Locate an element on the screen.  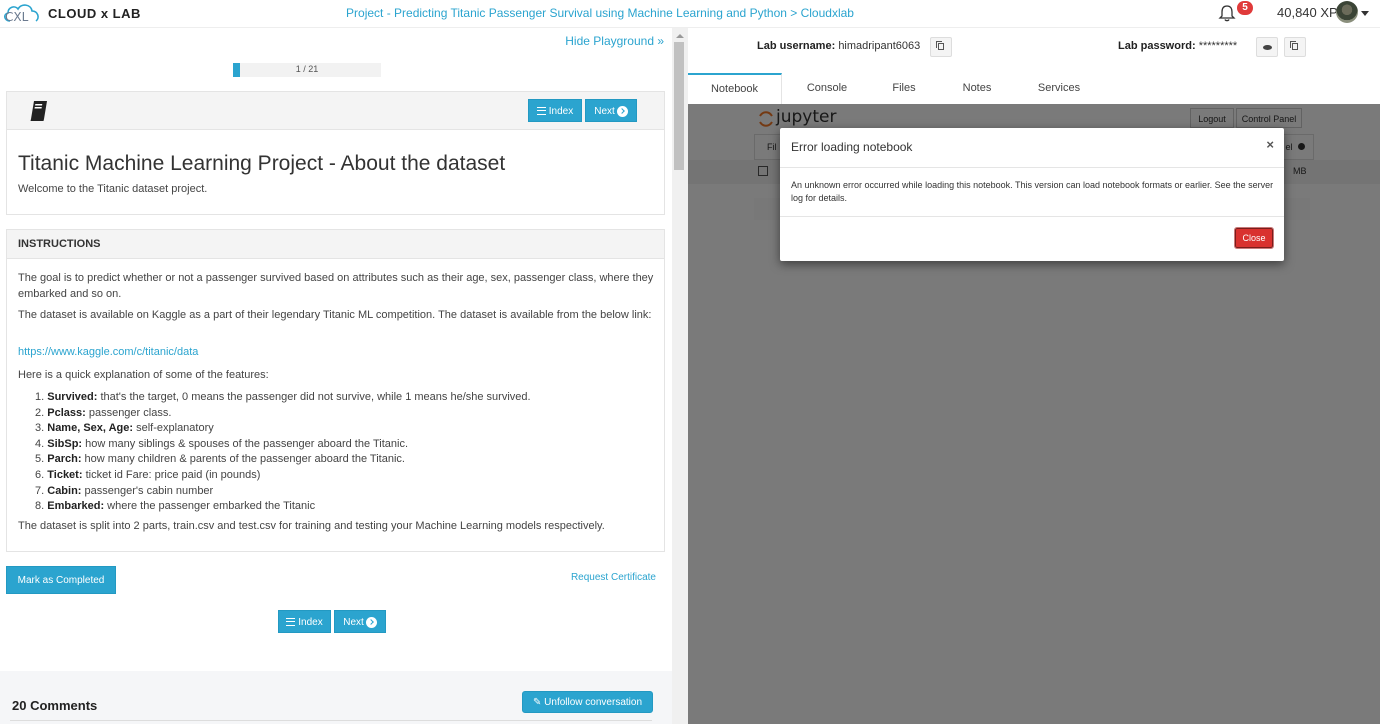
next-button: Next is located at coordinates (611, 110).